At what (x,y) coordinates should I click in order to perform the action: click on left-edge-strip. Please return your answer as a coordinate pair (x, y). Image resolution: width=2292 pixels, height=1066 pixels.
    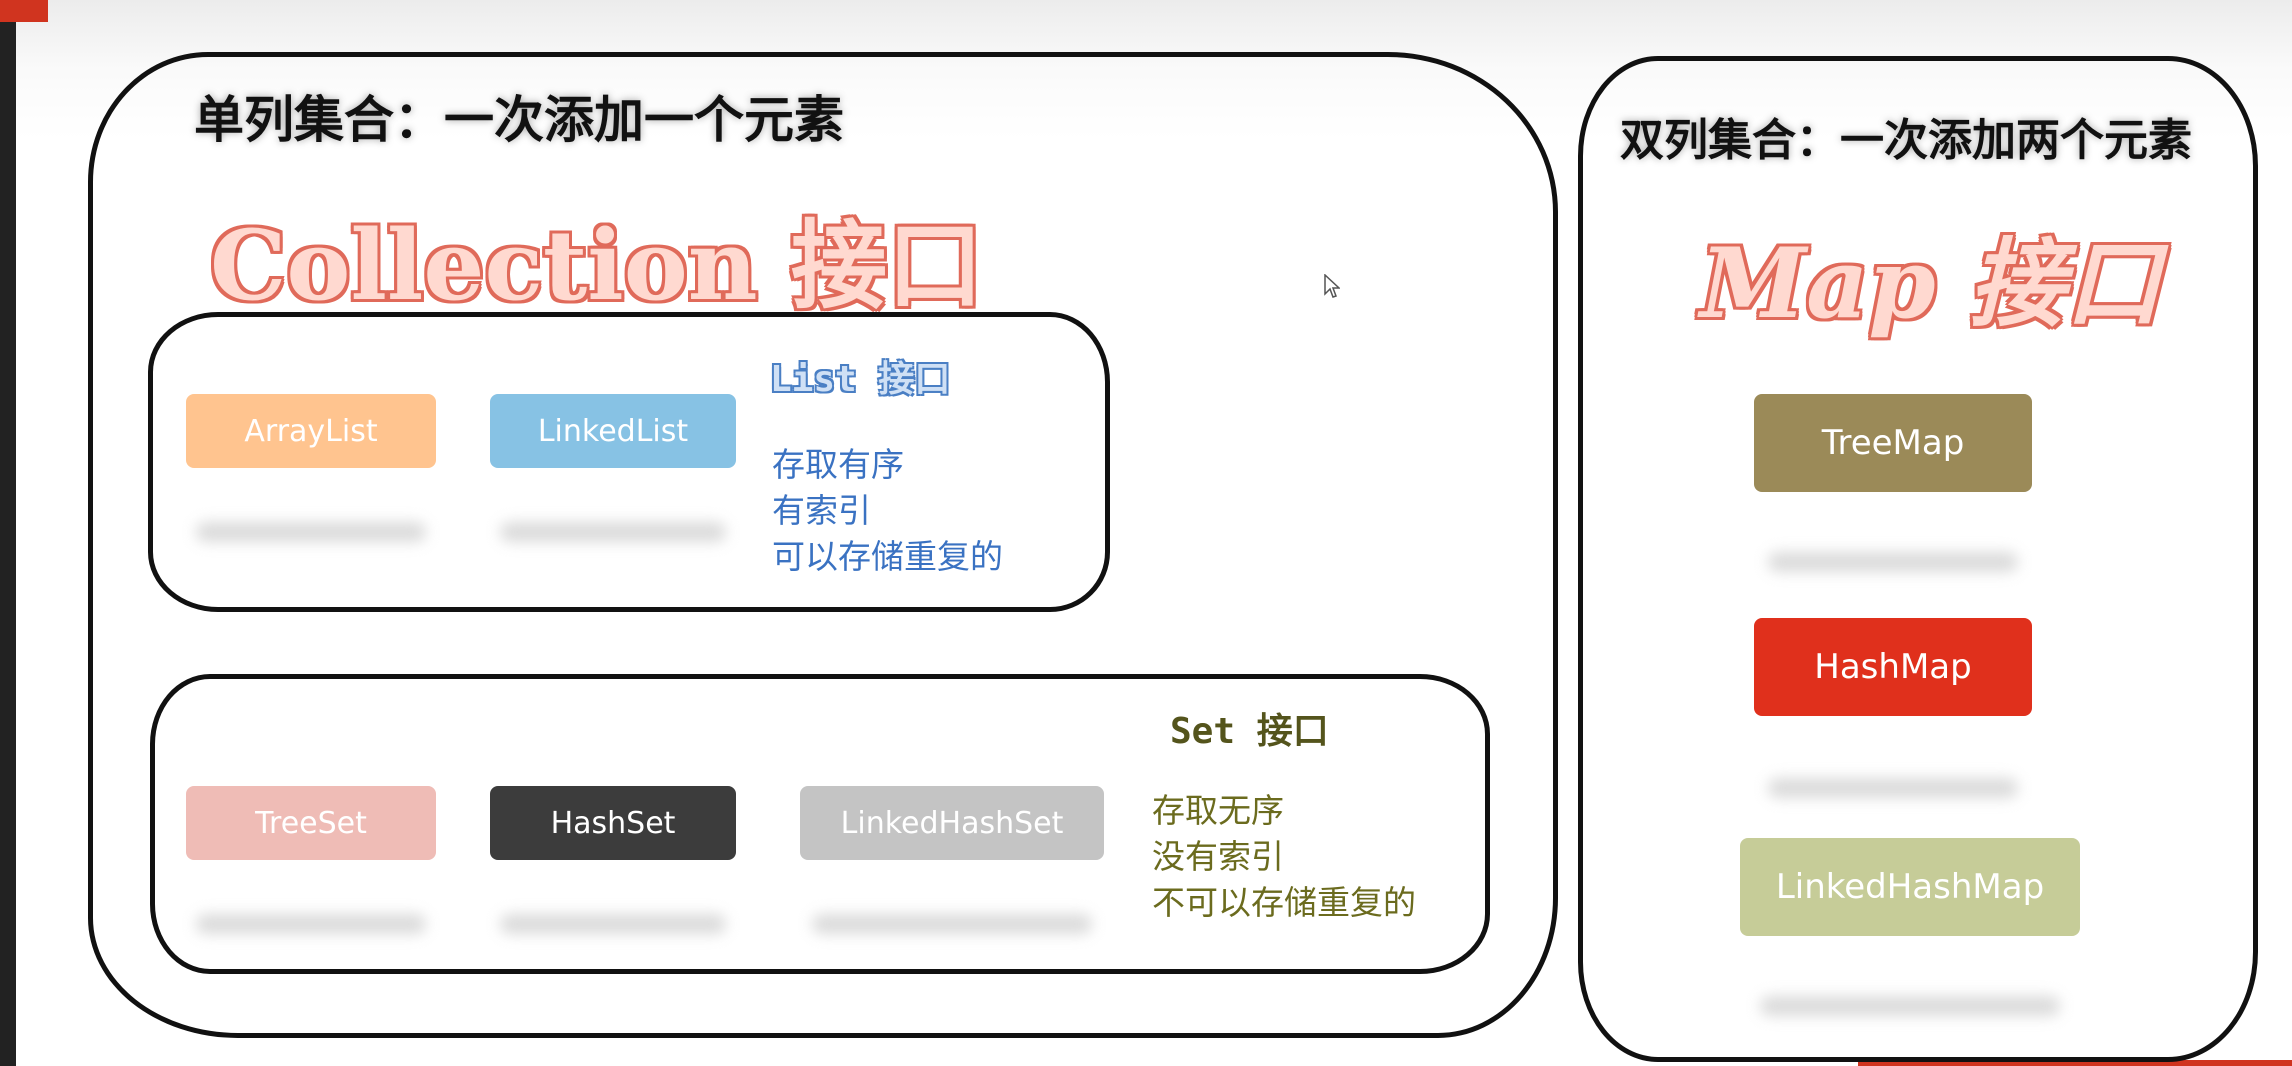
    Looking at the image, I should click on (8, 533).